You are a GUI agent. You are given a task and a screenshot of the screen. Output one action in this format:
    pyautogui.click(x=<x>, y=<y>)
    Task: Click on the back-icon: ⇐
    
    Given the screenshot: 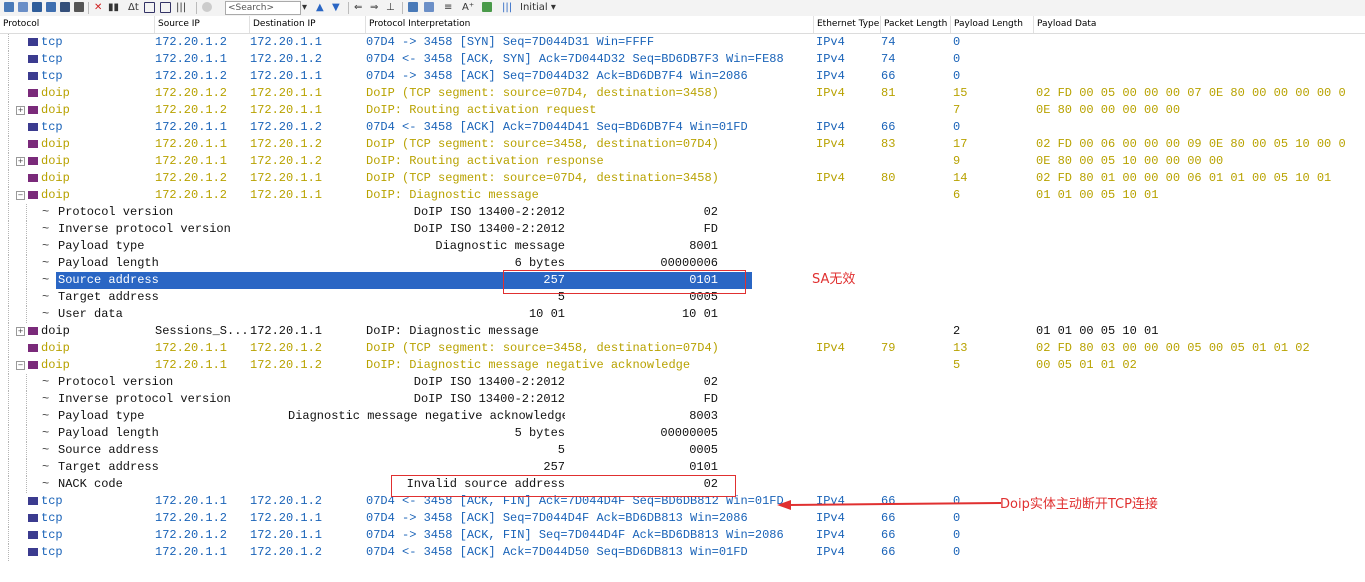 What is the action you would take?
    pyautogui.click(x=358, y=7)
    